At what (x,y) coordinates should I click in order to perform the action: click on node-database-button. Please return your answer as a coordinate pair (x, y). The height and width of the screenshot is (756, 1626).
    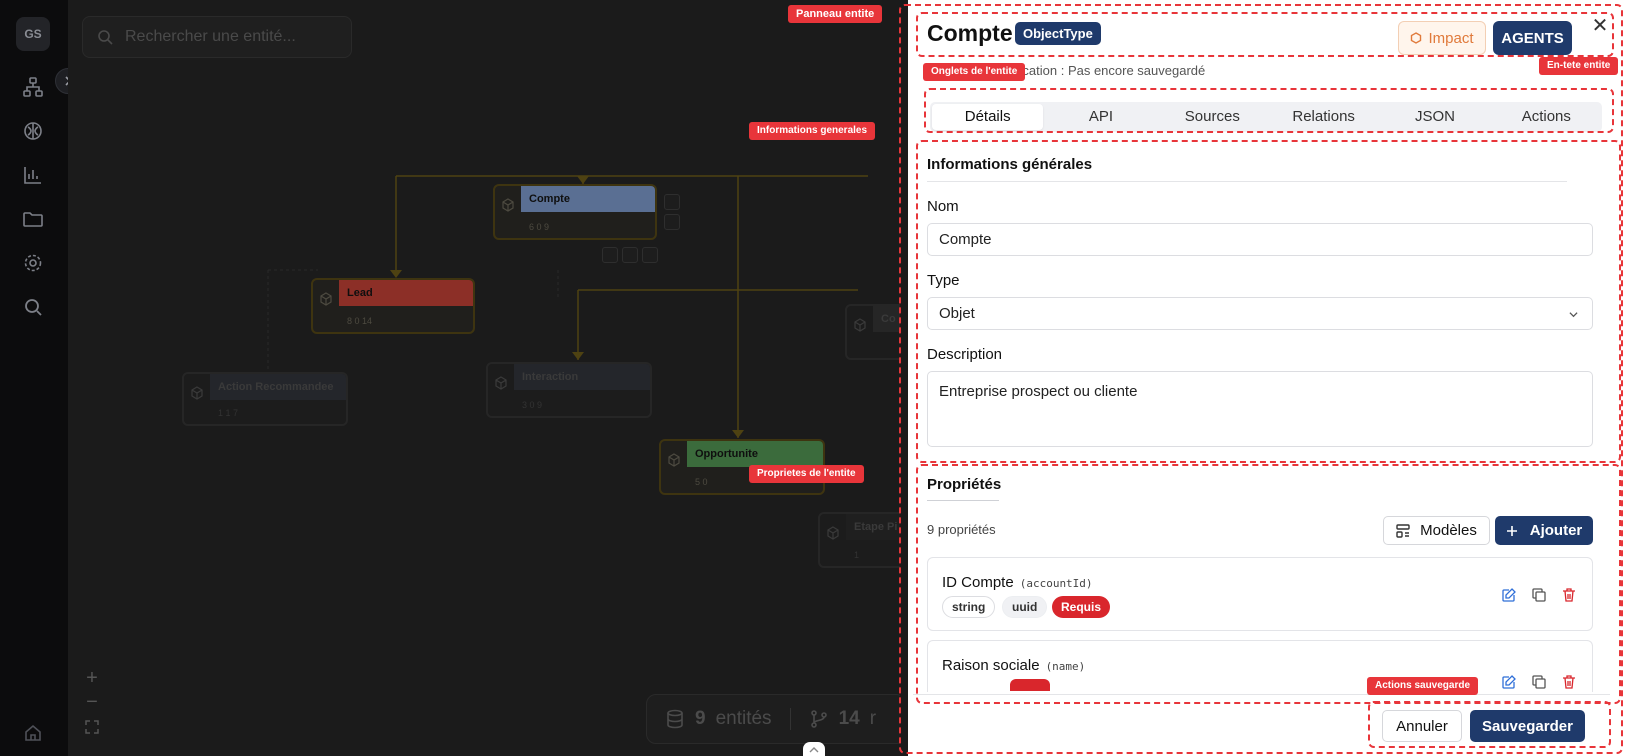
    Looking at the image, I should click on (672, 222).